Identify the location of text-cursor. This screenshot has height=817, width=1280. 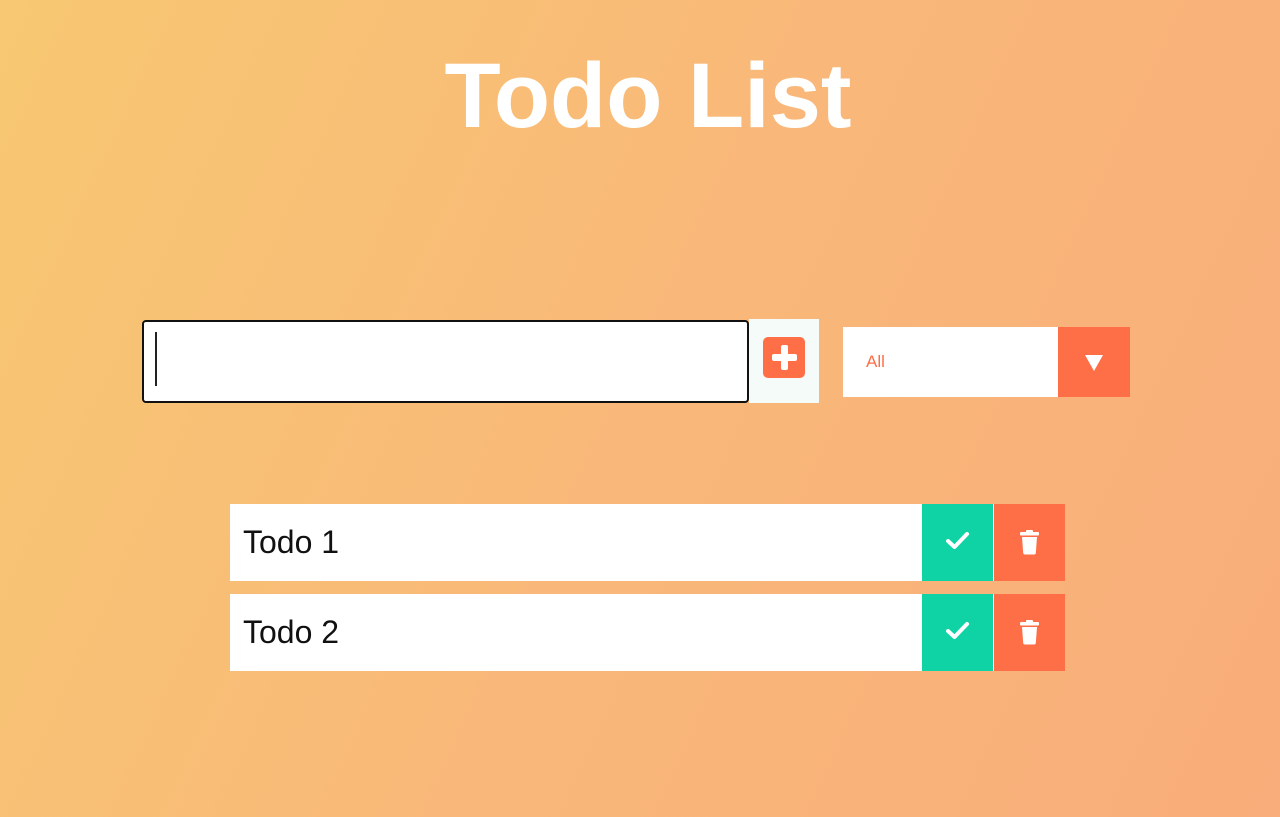
(156, 359).